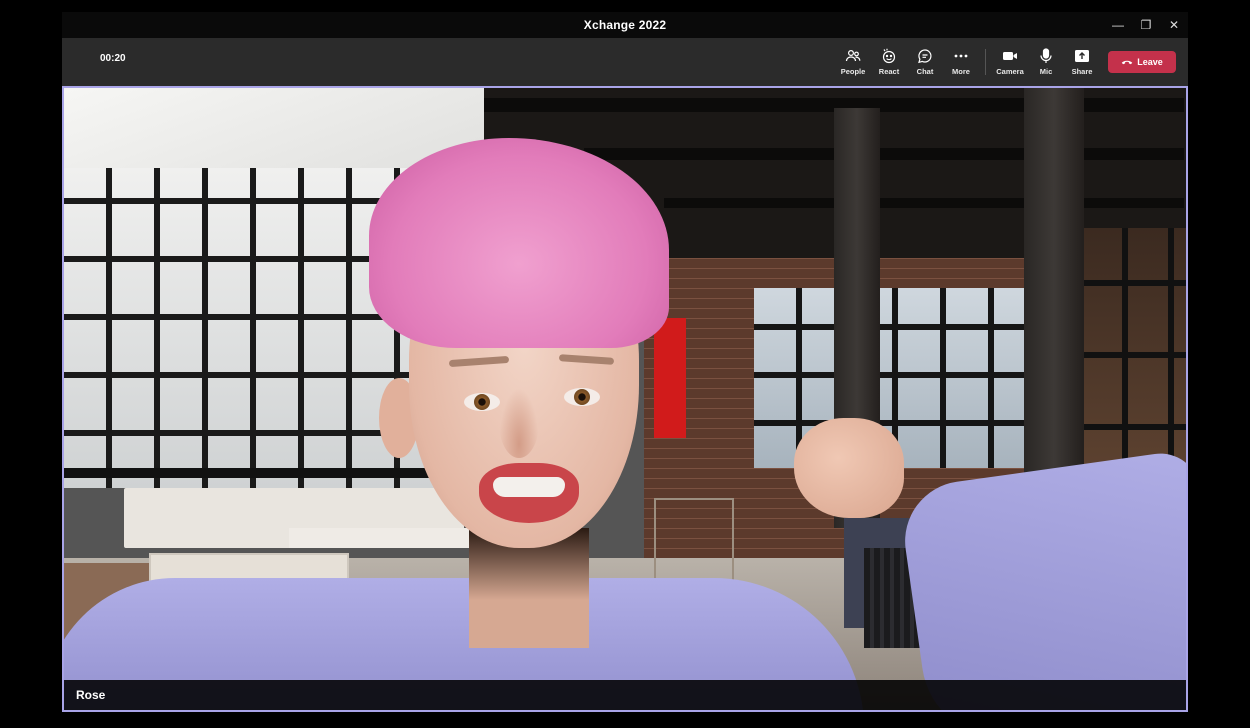  Describe the element at coordinates (1041, 579) in the screenshot. I see `avatar-arm` at that location.